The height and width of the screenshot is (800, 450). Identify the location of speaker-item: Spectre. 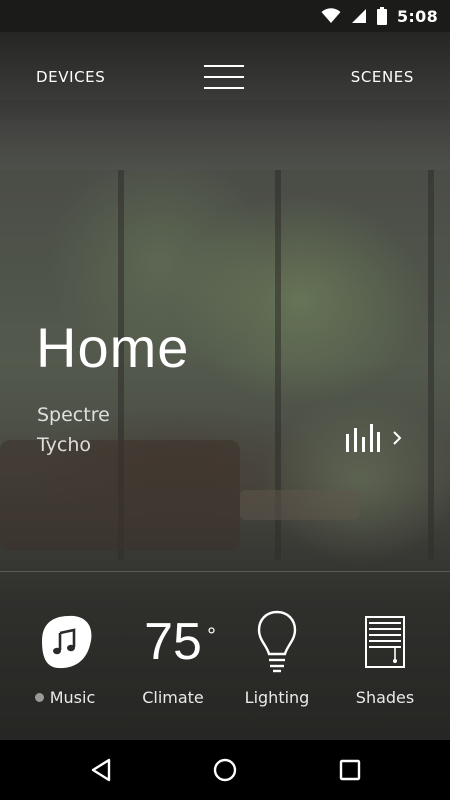
(73, 415).